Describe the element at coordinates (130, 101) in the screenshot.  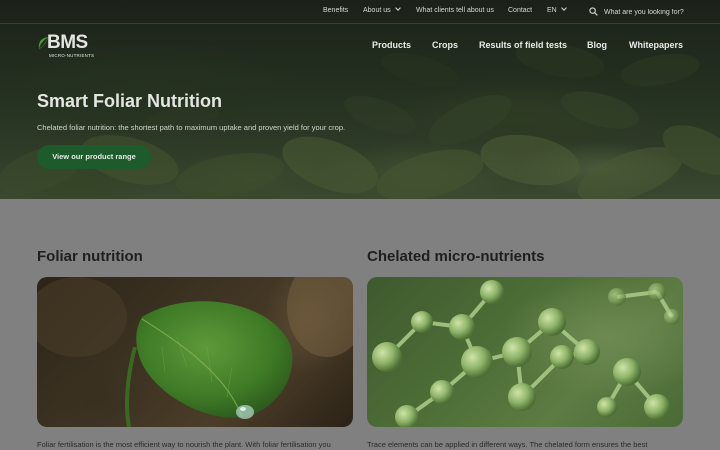
I see `hero-title: Smart Foliar Nutrition` at that location.